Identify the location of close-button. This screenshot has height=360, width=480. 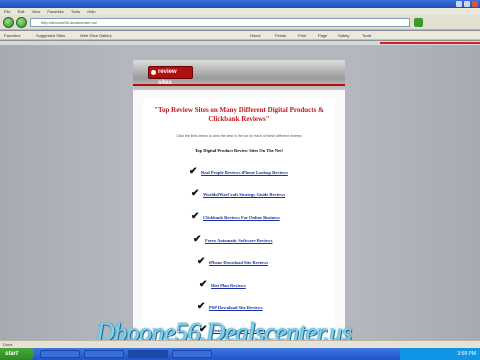
(475, 4).